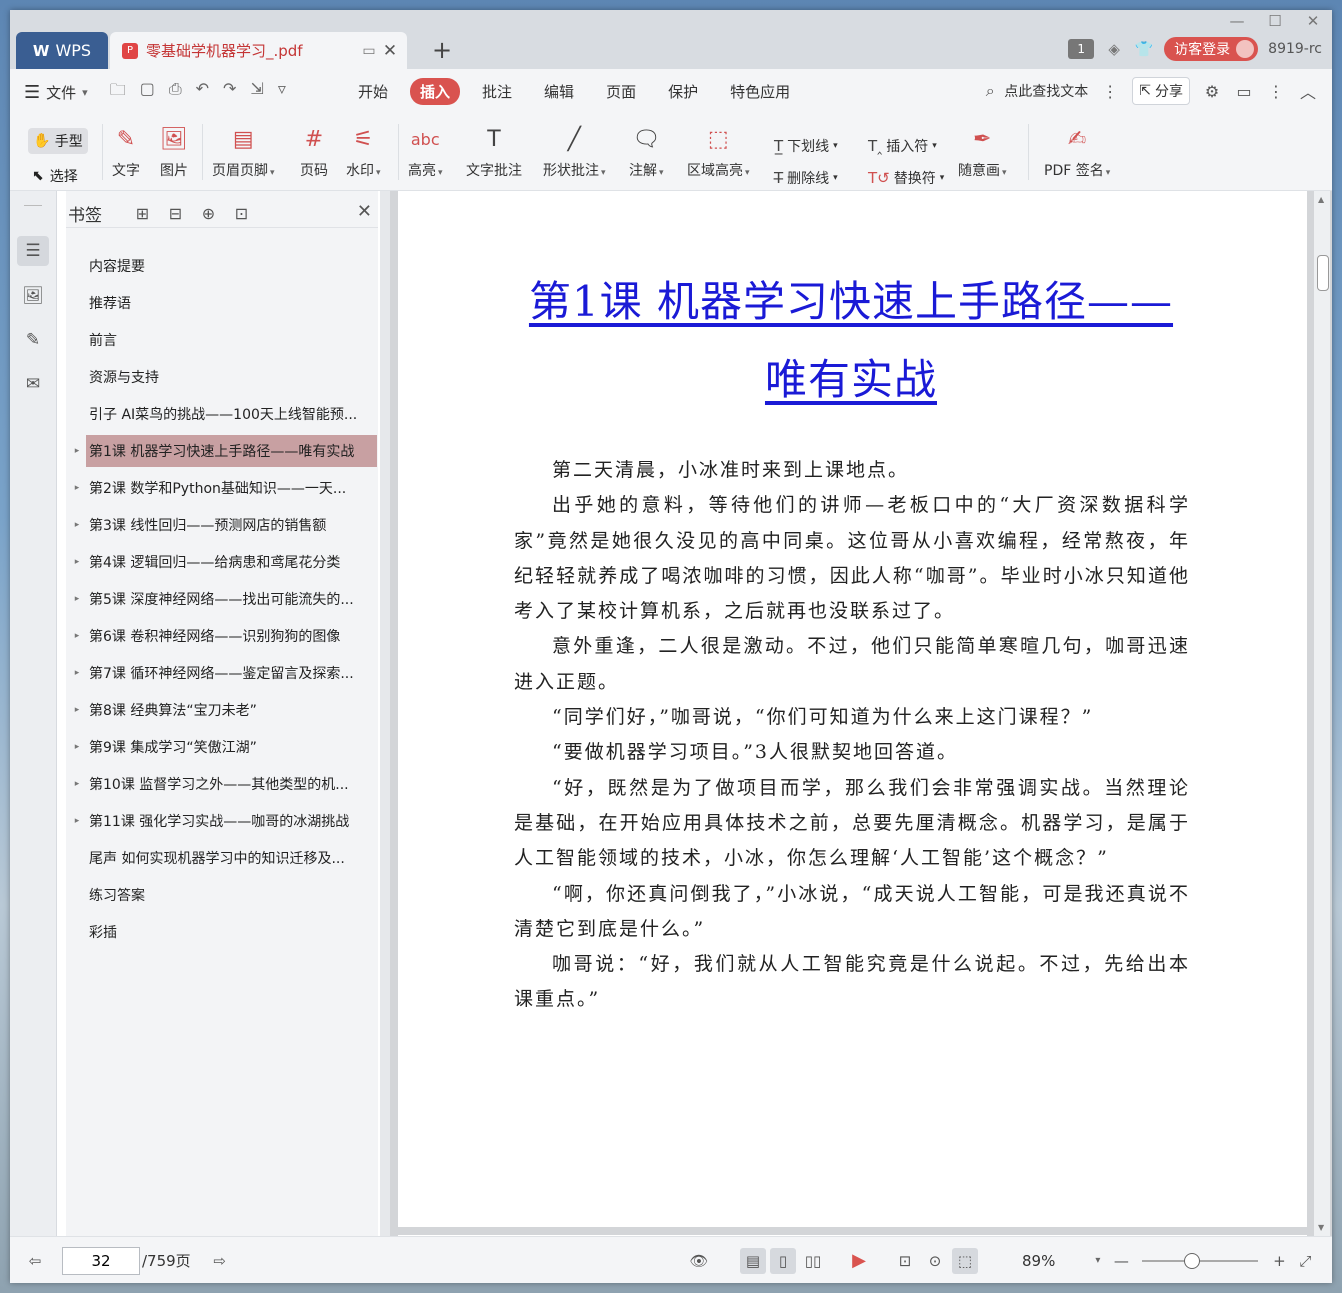 Image resolution: width=1342 pixels, height=1293 pixels. What do you see at coordinates (1211, 49) in the screenshot?
I see `visitor-login-button: 访客登录` at bounding box center [1211, 49].